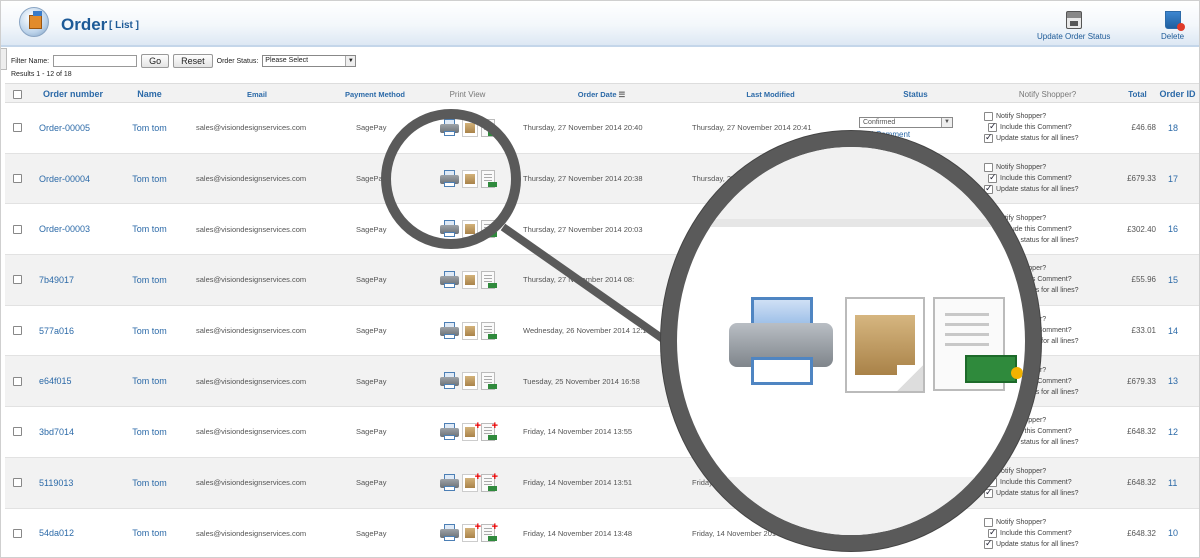  Describe the element at coordinates (1177, 229) in the screenshot. I see `order-id-link: 16` at that location.